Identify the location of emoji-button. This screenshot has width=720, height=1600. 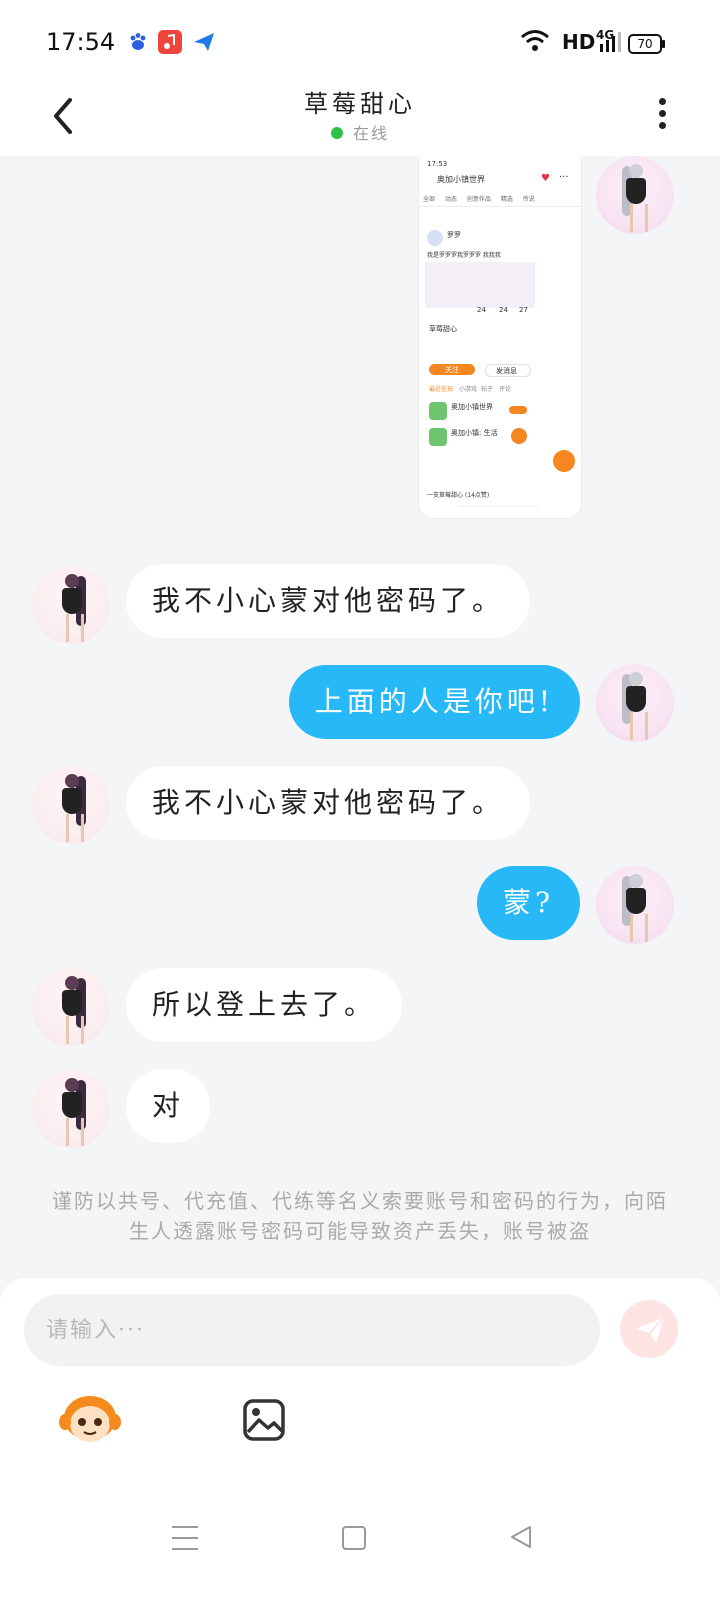
(90, 1420).